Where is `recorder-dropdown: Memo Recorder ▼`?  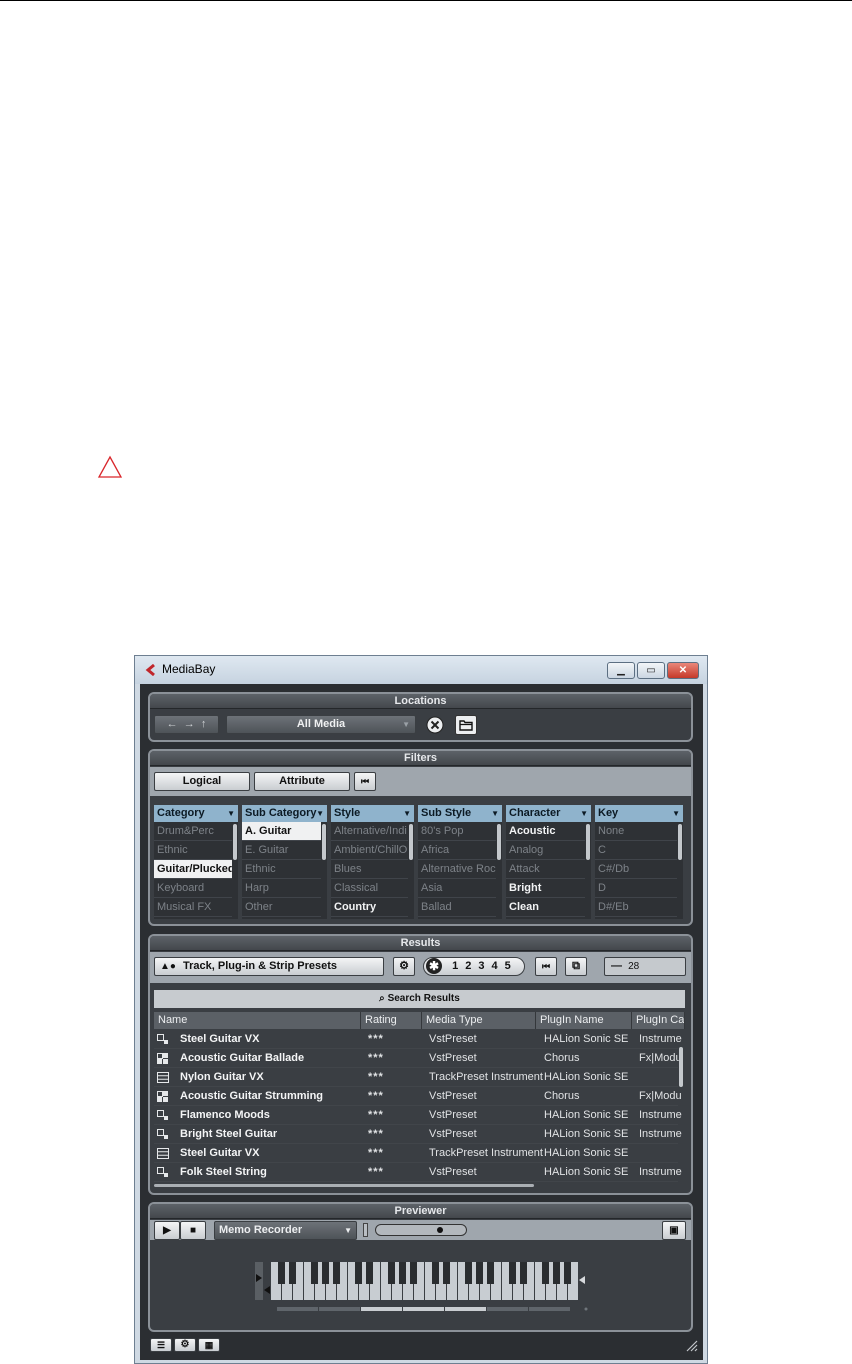
recorder-dropdown: Memo Recorder ▼ is located at coordinates (285, 1230).